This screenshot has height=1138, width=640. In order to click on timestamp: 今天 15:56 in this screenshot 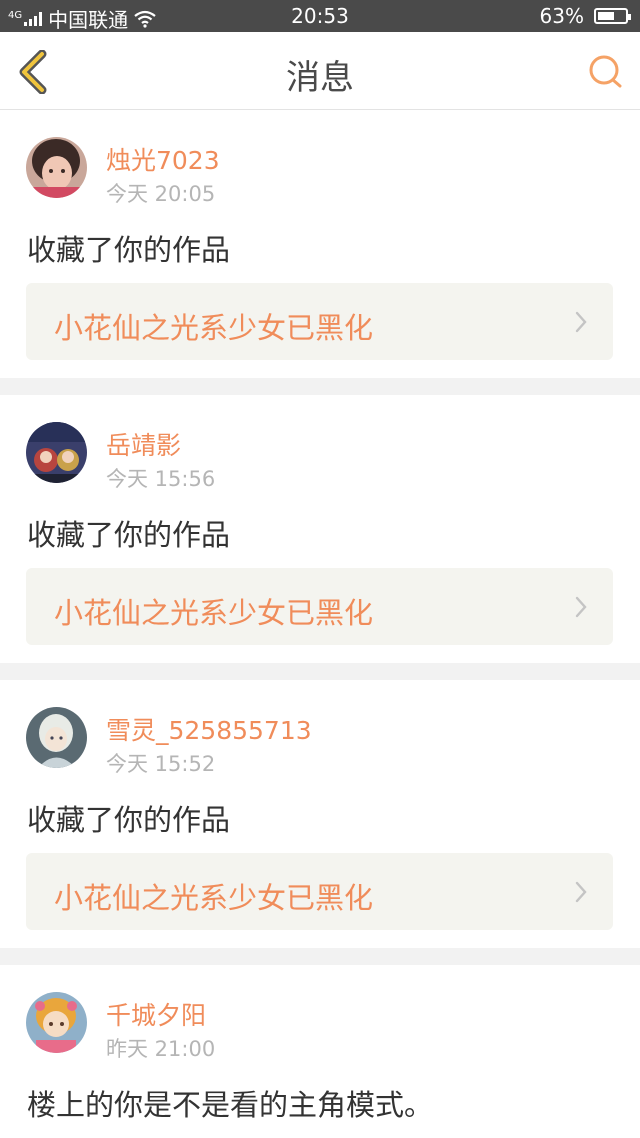, I will do `click(161, 479)`.